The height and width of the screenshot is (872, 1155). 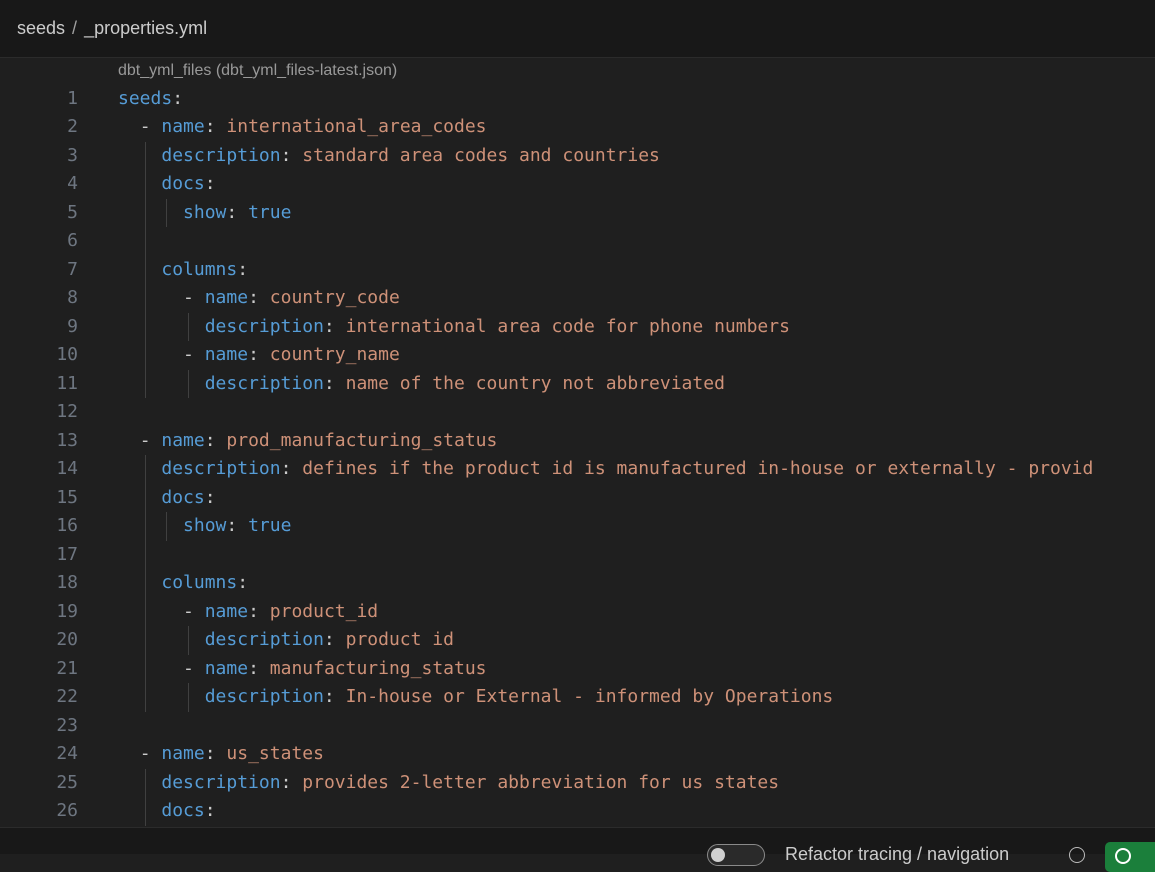 What do you see at coordinates (577, 355) in the screenshot?
I see `code-line: 10 - name: country_name` at bounding box center [577, 355].